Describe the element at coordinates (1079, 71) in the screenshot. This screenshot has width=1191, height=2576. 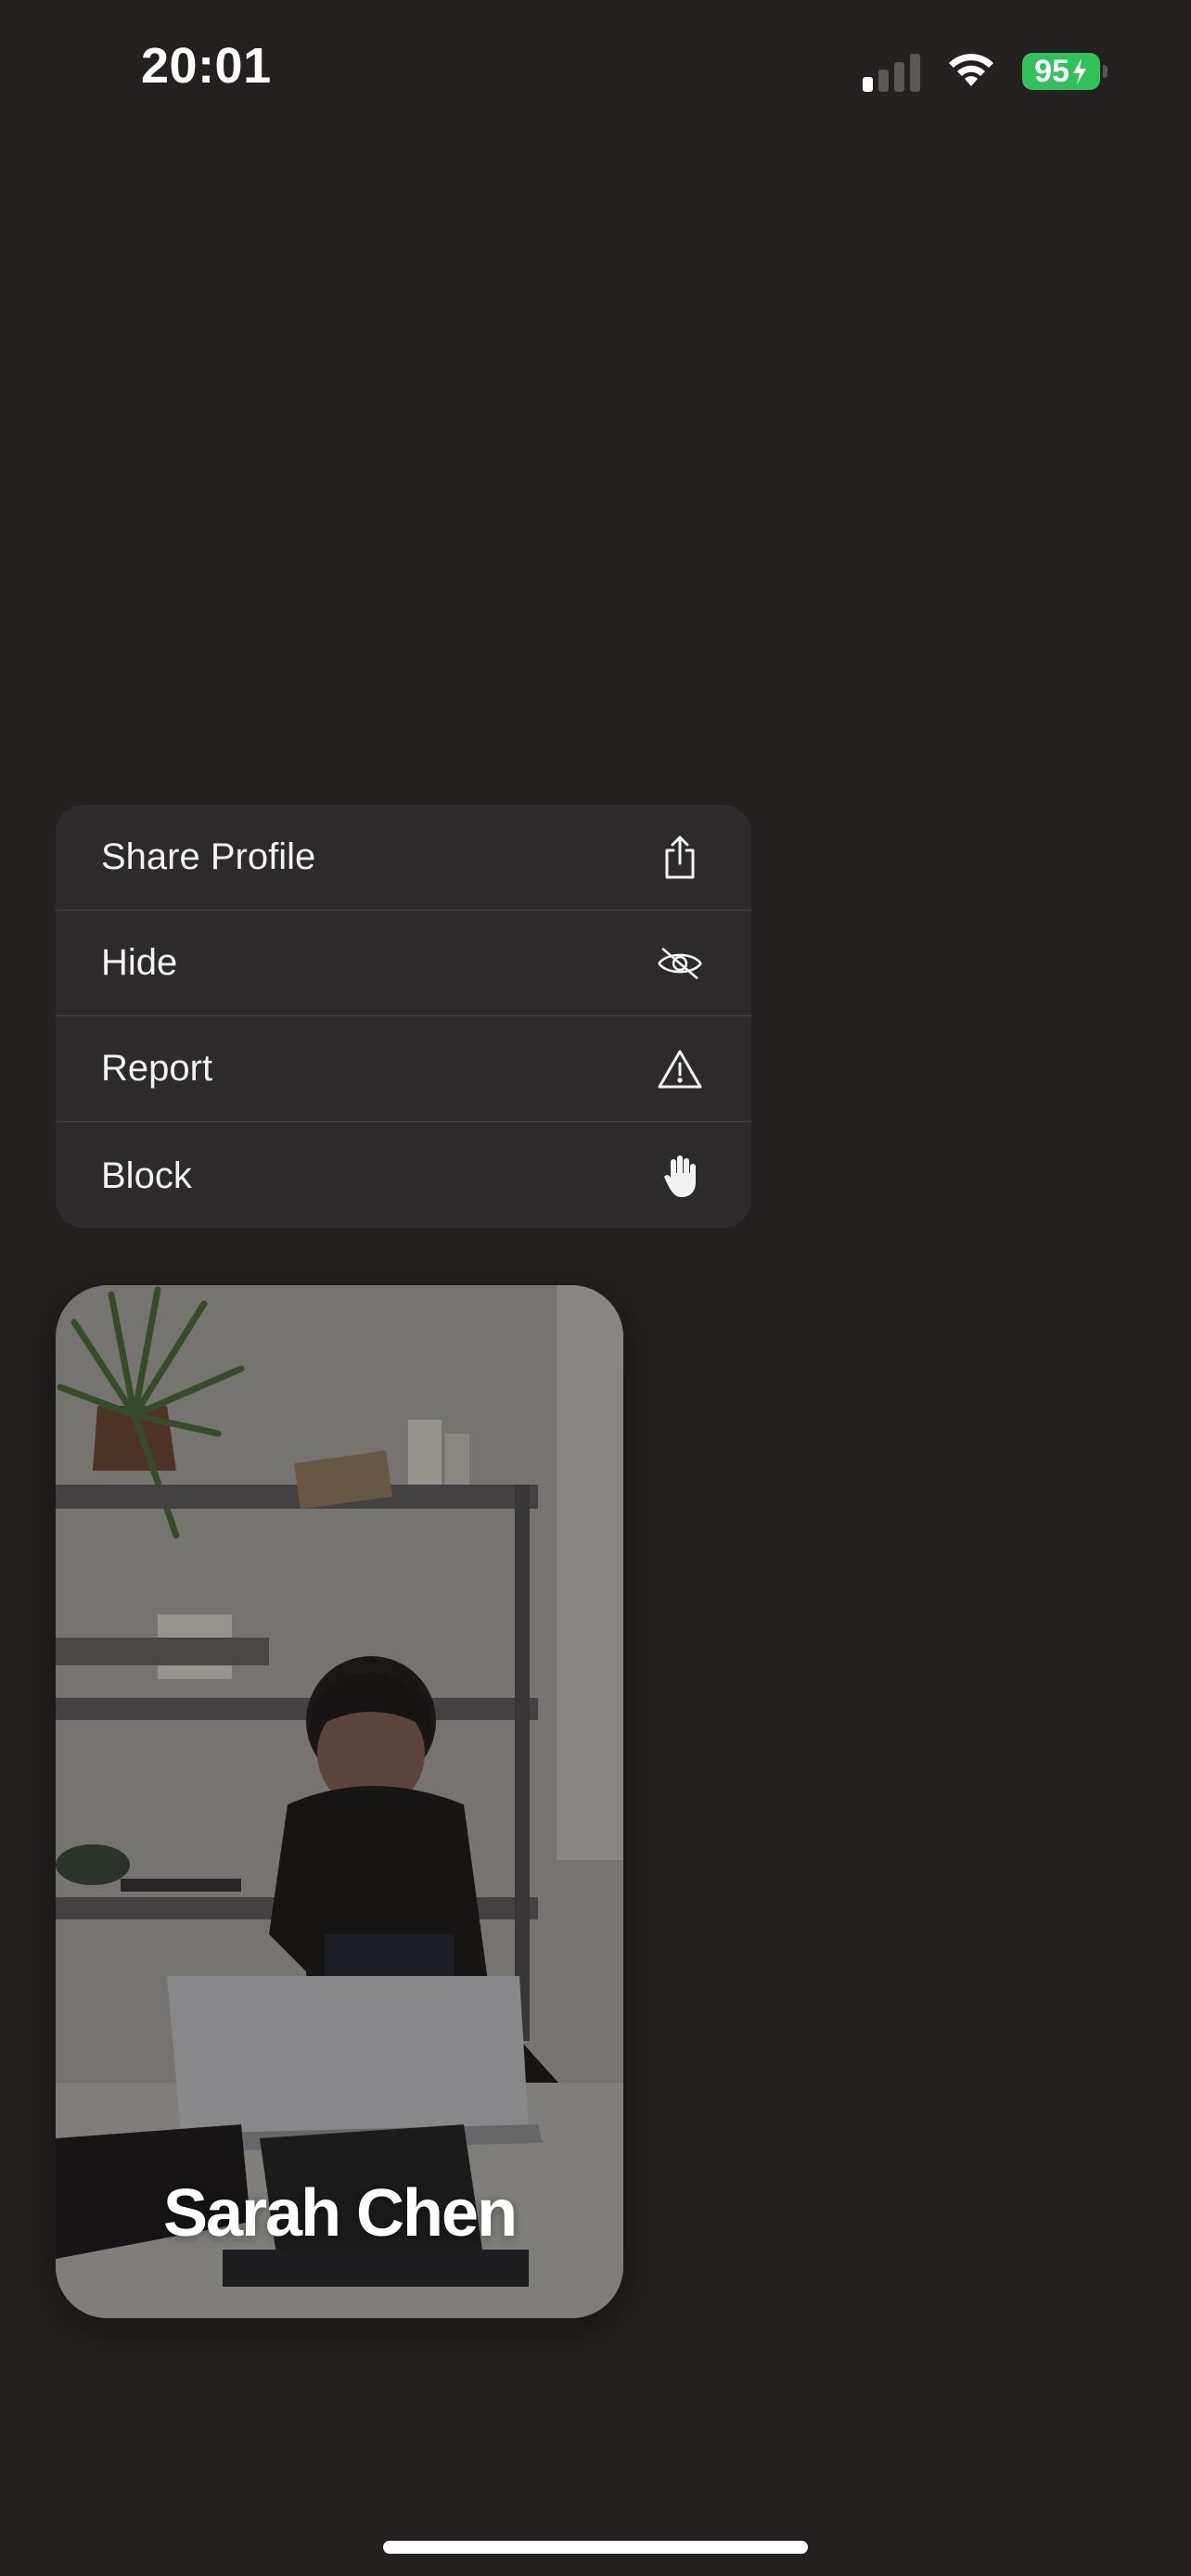
I see `charging-bolt-icon` at that location.